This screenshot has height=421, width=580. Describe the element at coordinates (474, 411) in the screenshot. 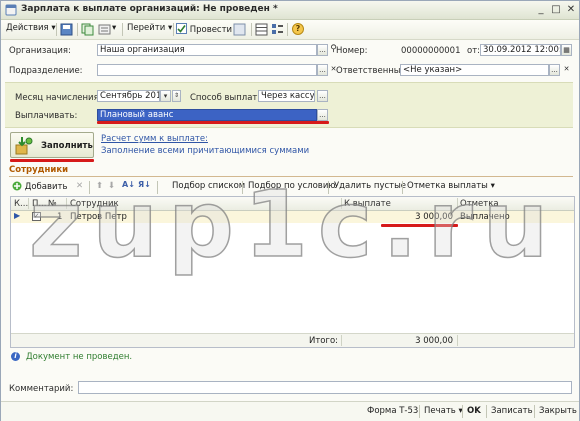

I see `ok-button: OK` at that location.